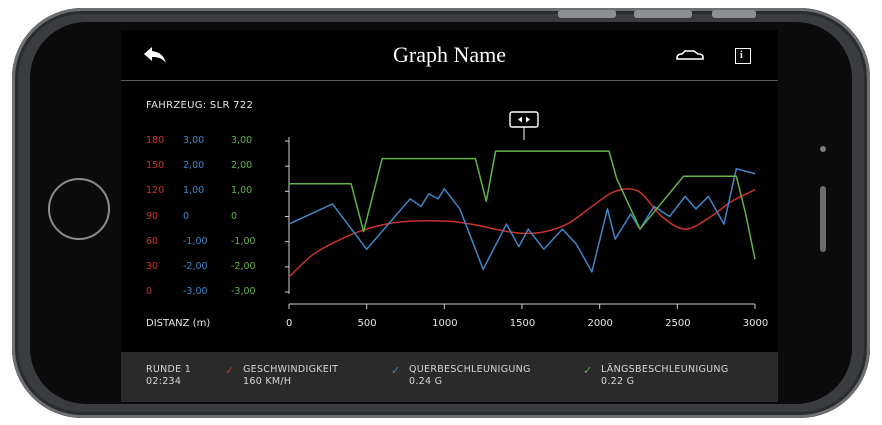 The image size is (882, 425). I want to click on lap-number: RUNDE 1, so click(169, 369).